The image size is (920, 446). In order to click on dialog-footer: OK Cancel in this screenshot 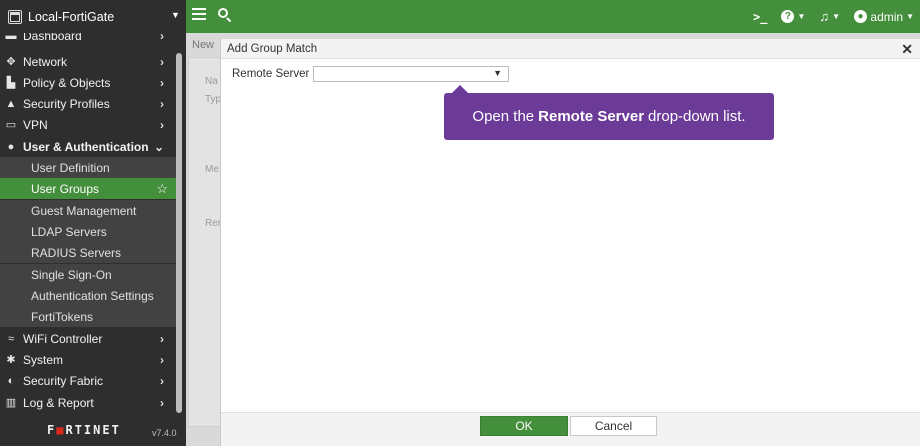, I will do `click(570, 429)`.